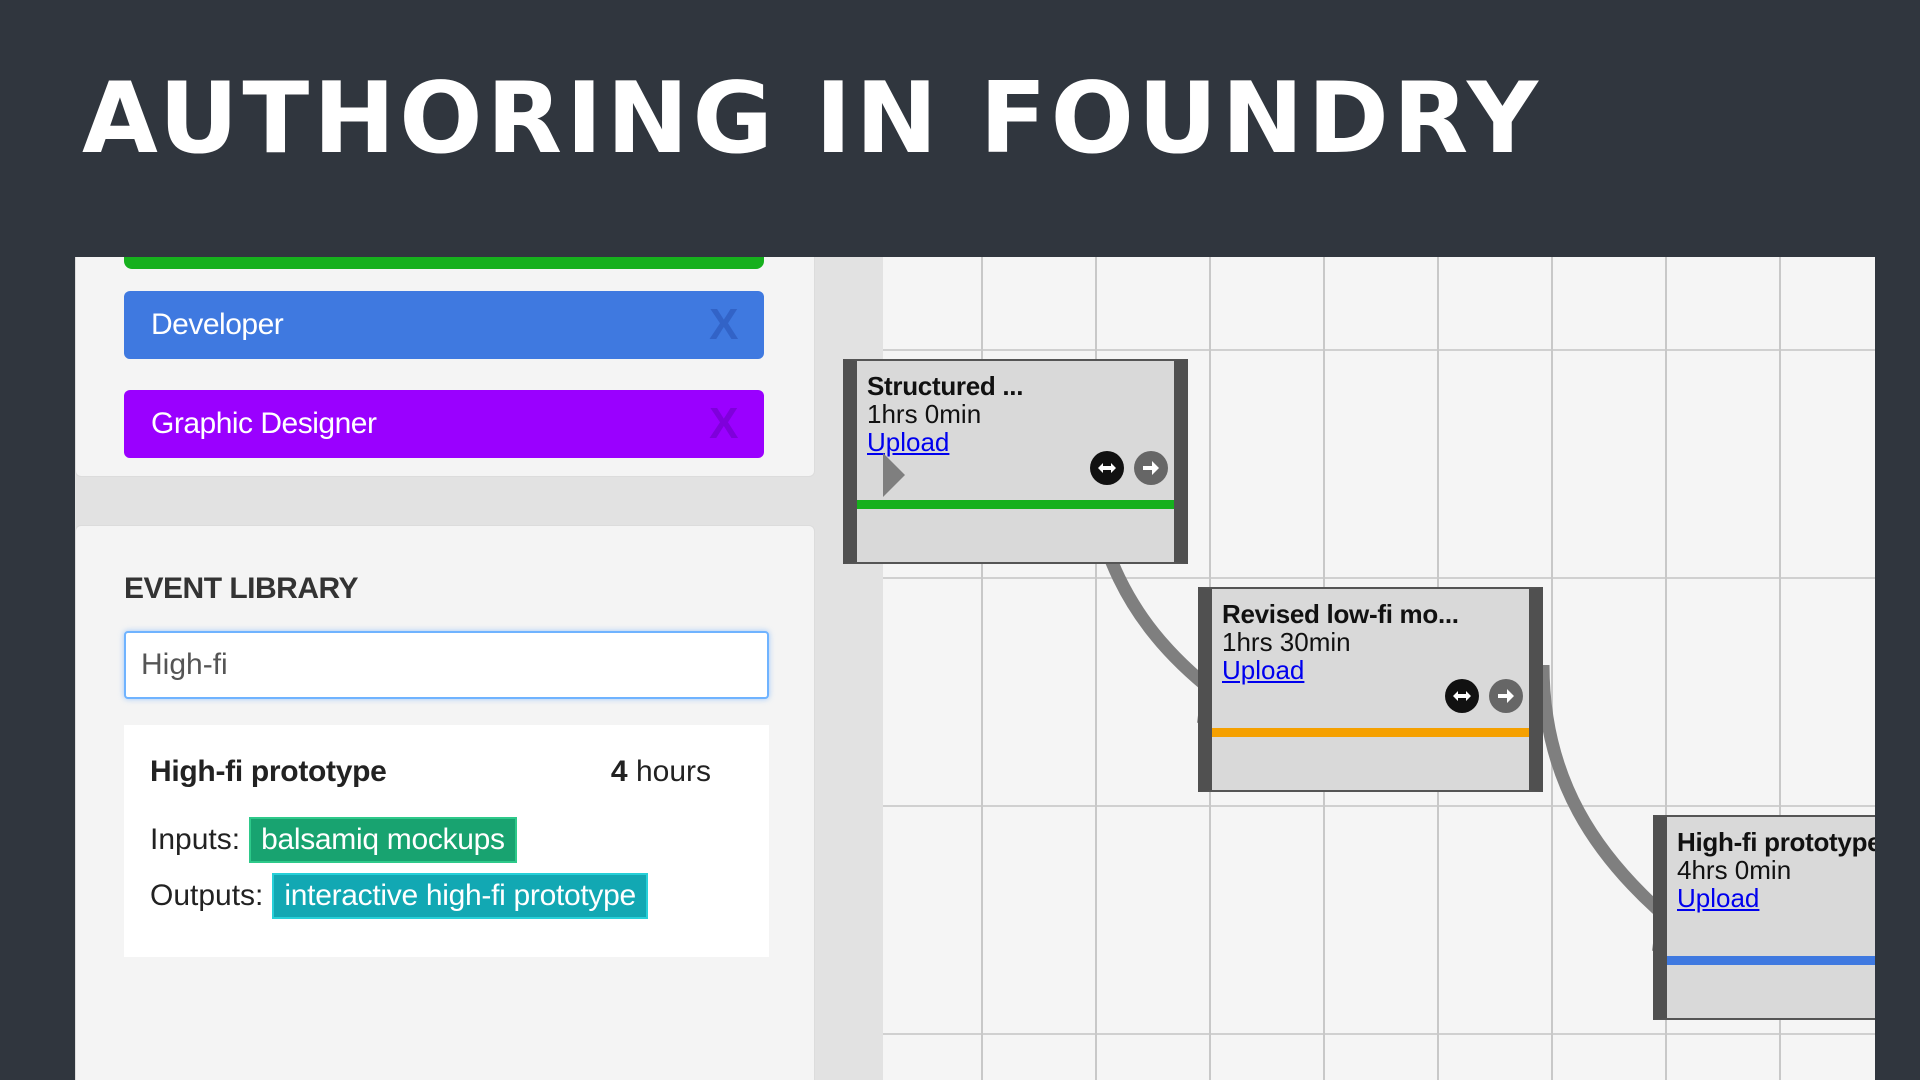 Image resolution: width=1920 pixels, height=1080 pixels. Describe the element at coordinates (619, 771) in the screenshot. I see `event-duration-value: 4` at that location.